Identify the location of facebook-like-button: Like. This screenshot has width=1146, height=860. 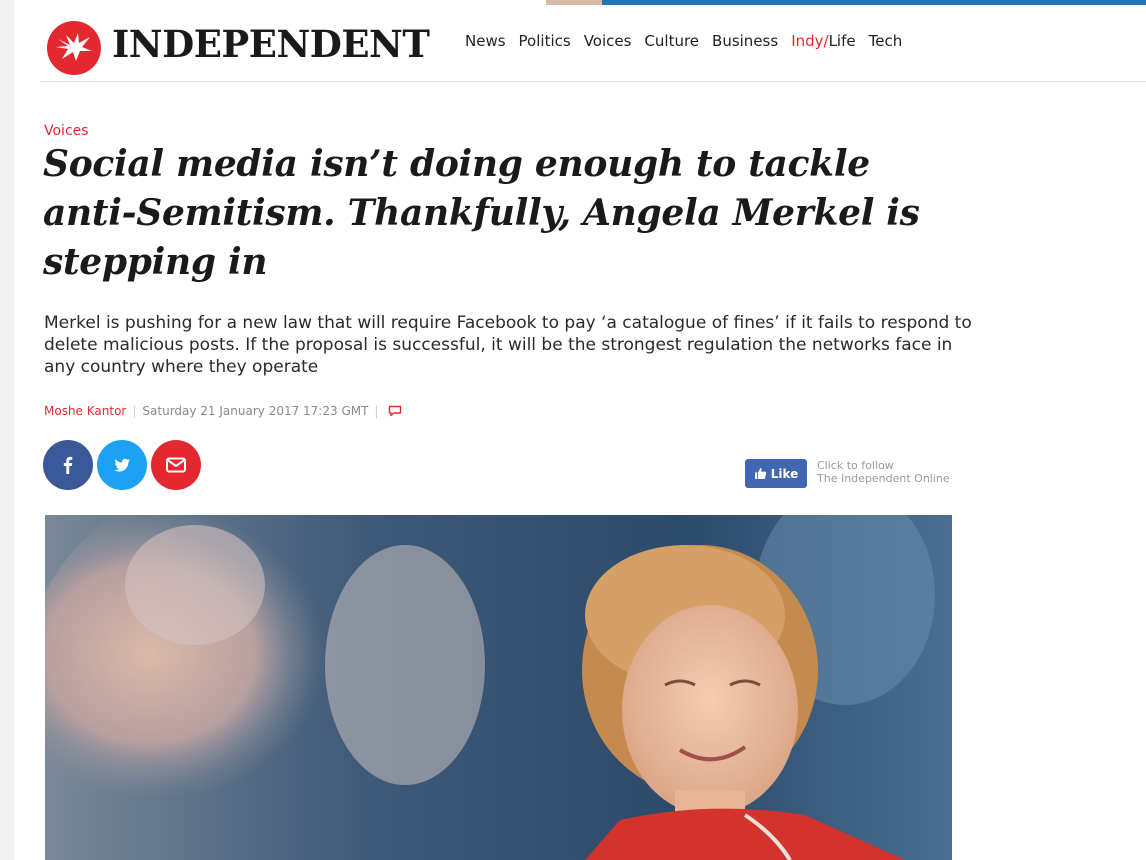
(776, 473).